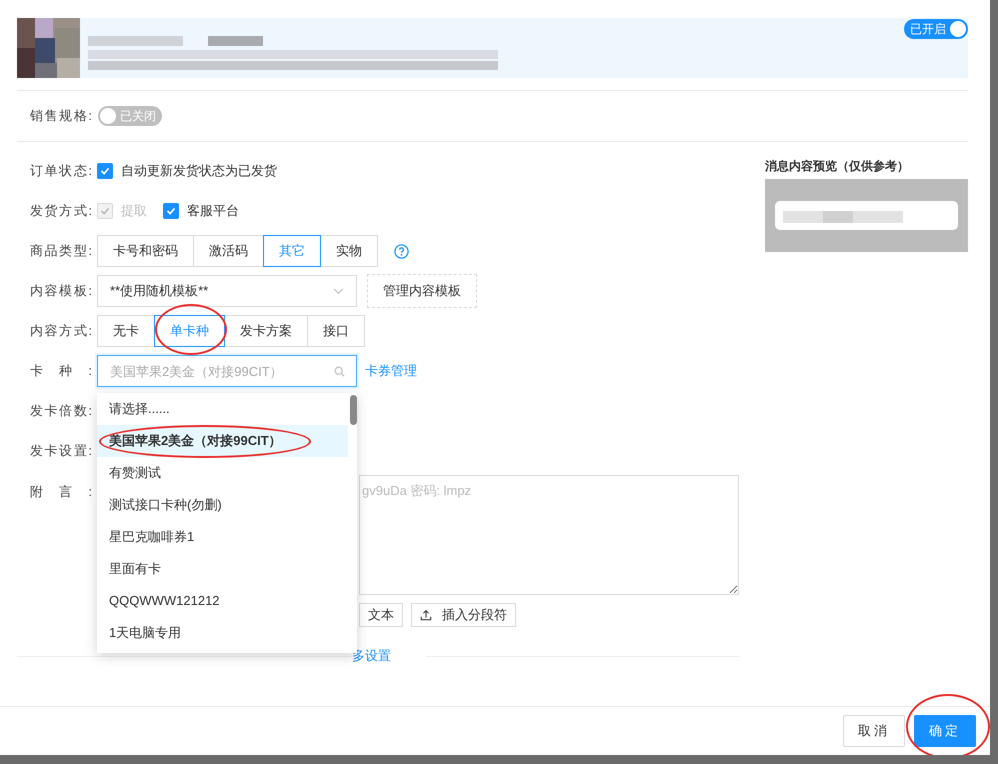 Image resolution: width=998 pixels, height=764 pixels. Describe the element at coordinates (61, 211) in the screenshot. I see `field-label: 发货方式:` at that location.